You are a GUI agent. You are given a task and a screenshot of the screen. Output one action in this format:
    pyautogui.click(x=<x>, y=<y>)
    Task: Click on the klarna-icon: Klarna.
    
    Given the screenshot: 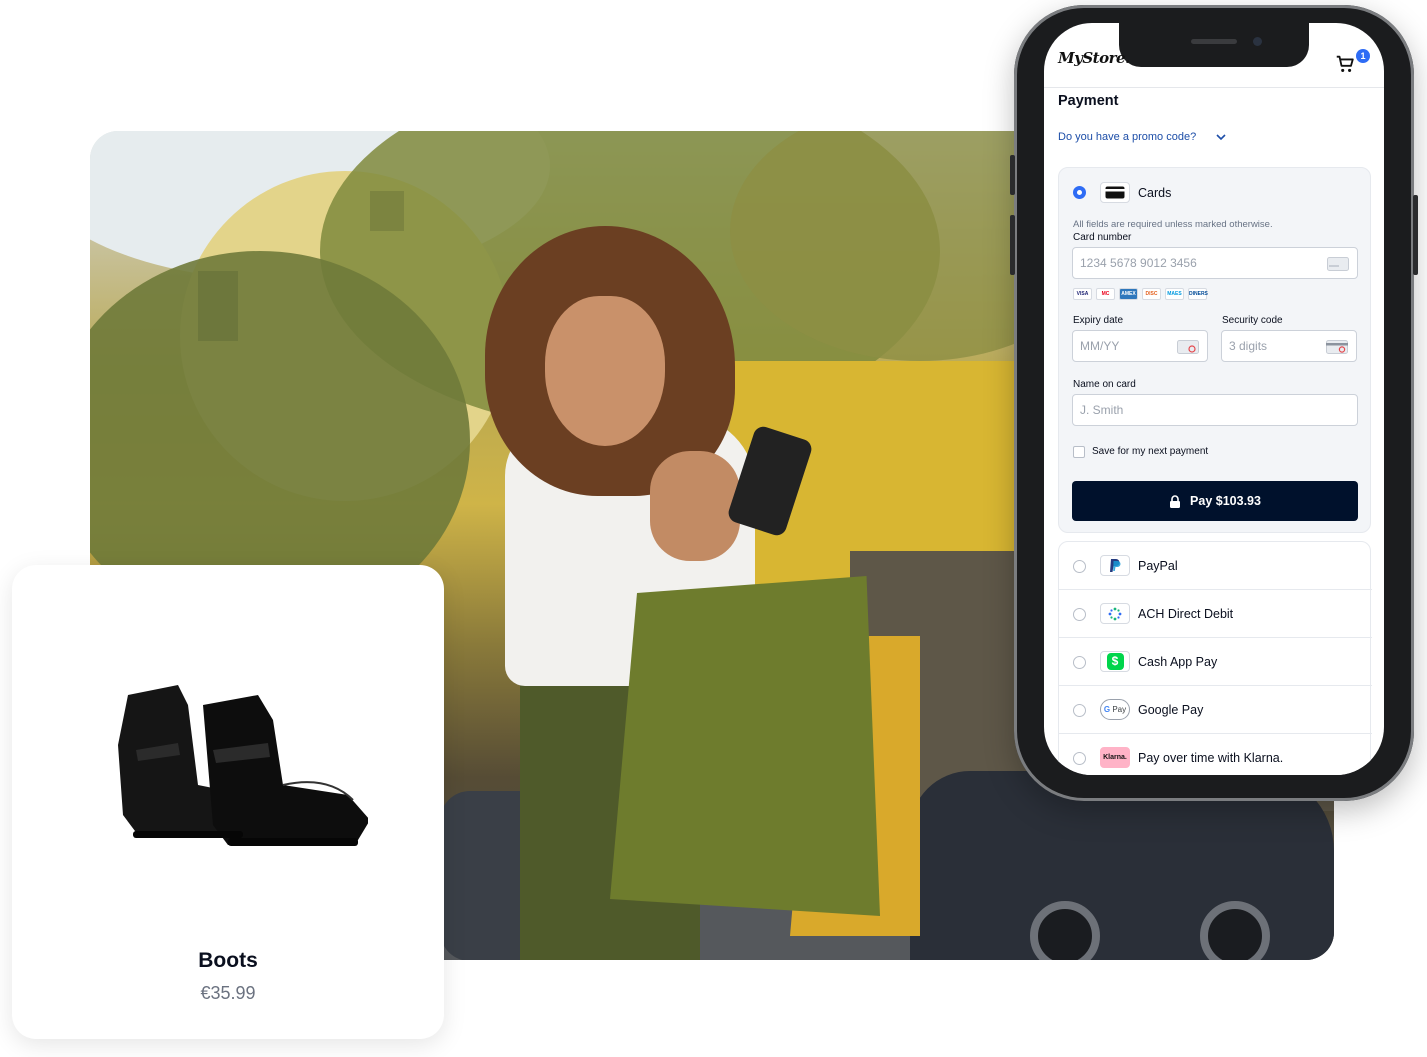 What is the action you would take?
    pyautogui.click(x=1115, y=757)
    